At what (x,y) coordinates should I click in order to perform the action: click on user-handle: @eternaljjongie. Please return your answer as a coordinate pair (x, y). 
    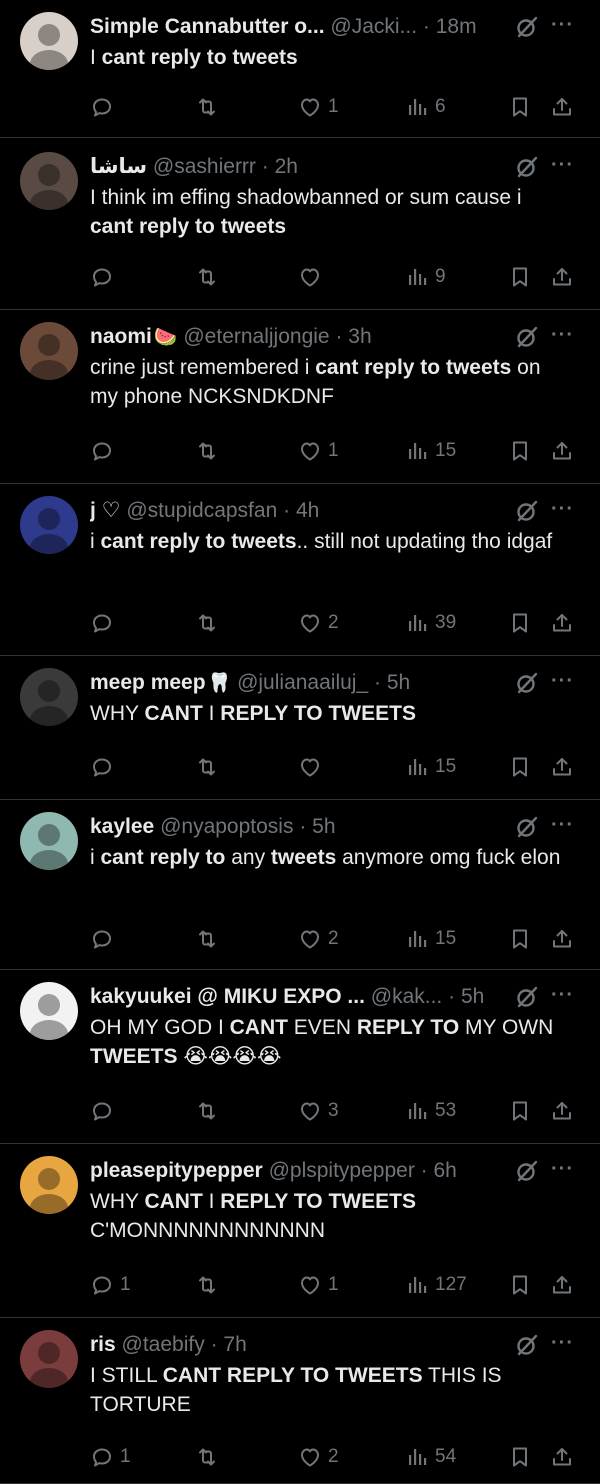
    Looking at the image, I should click on (256, 336).